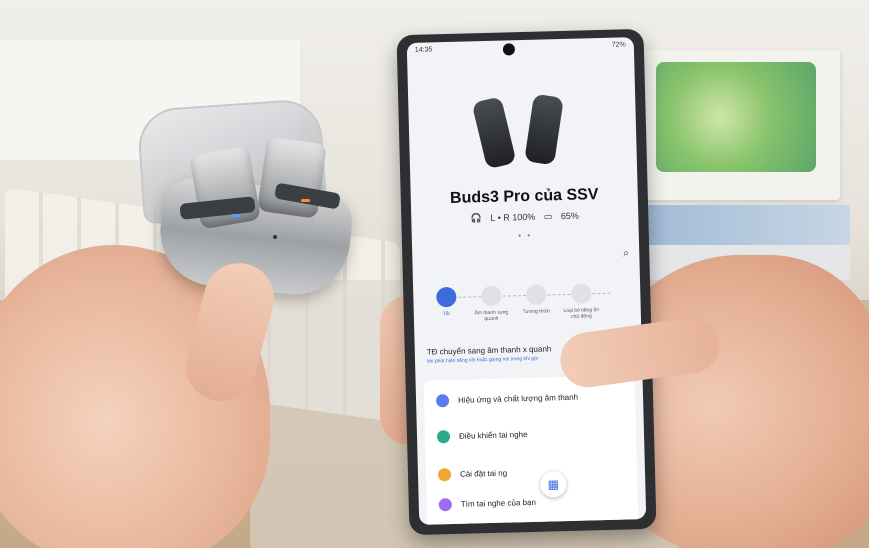 The image size is (869, 548). I want to click on mode-ambient-icon, so click(491, 296).